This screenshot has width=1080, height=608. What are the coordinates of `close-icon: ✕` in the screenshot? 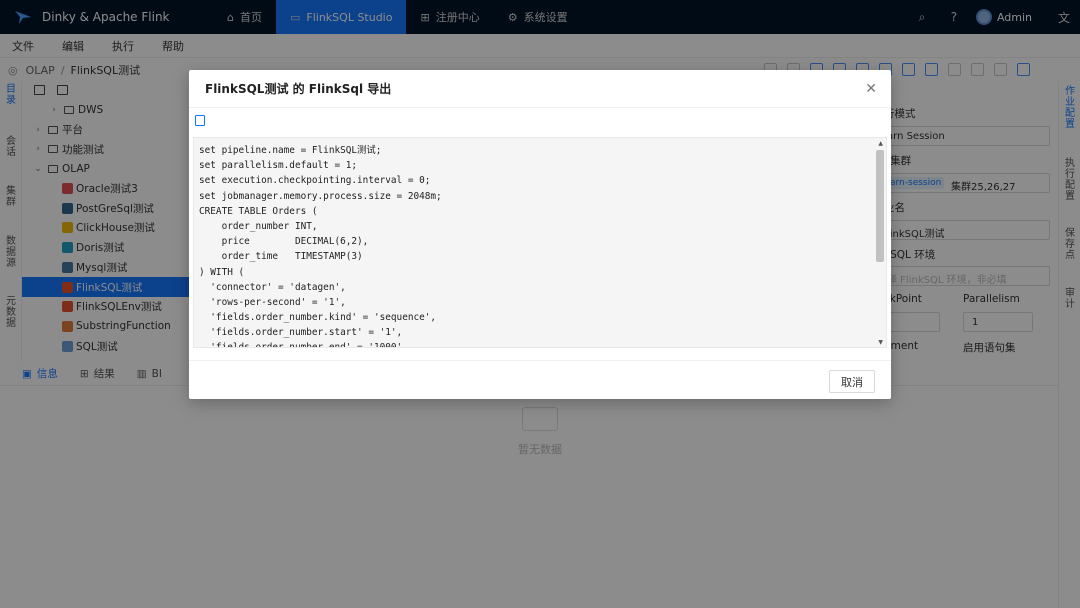 It's located at (871, 89).